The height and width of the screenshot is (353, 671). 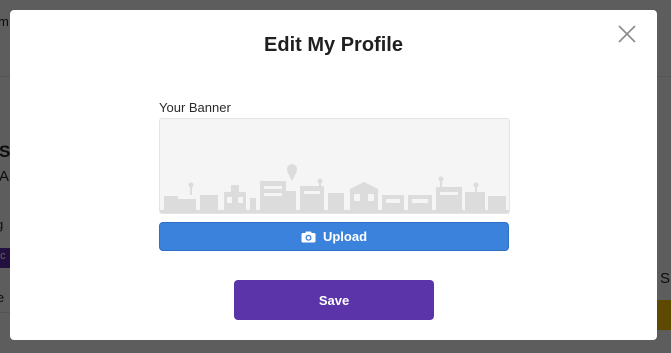 What do you see at coordinates (308, 236) in the screenshot?
I see `camera-icon` at bounding box center [308, 236].